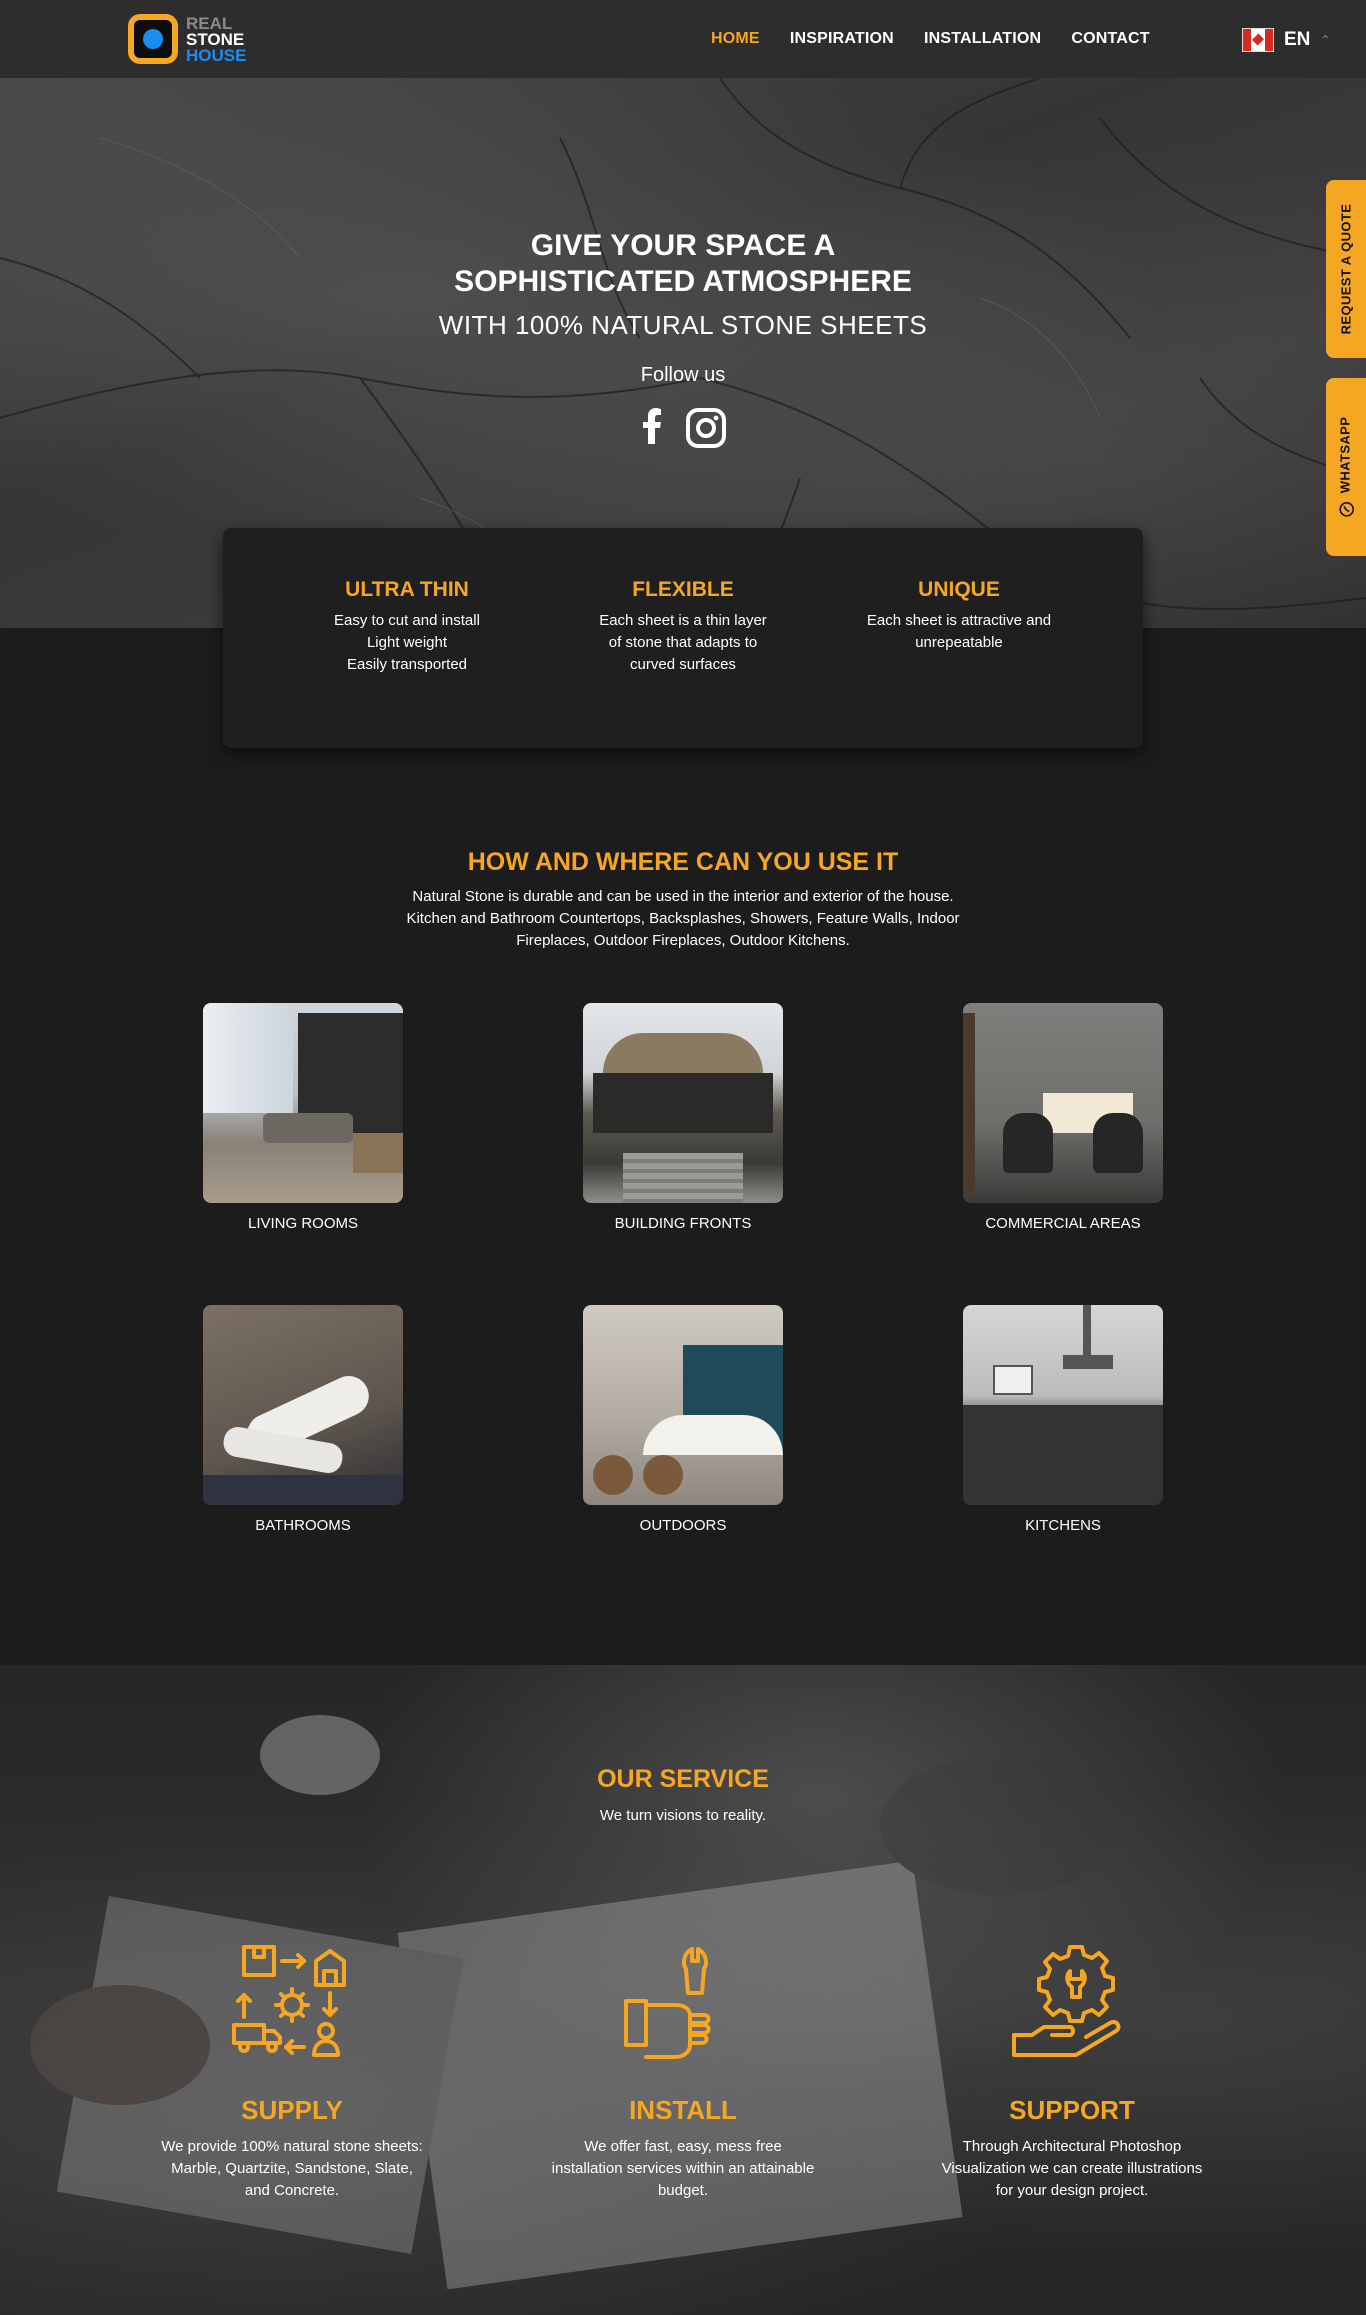 Image resolution: width=1366 pixels, height=2315 pixels. Describe the element at coordinates (303, 1223) in the screenshot. I see `use-caption: LIVING ROOMS` at that location.